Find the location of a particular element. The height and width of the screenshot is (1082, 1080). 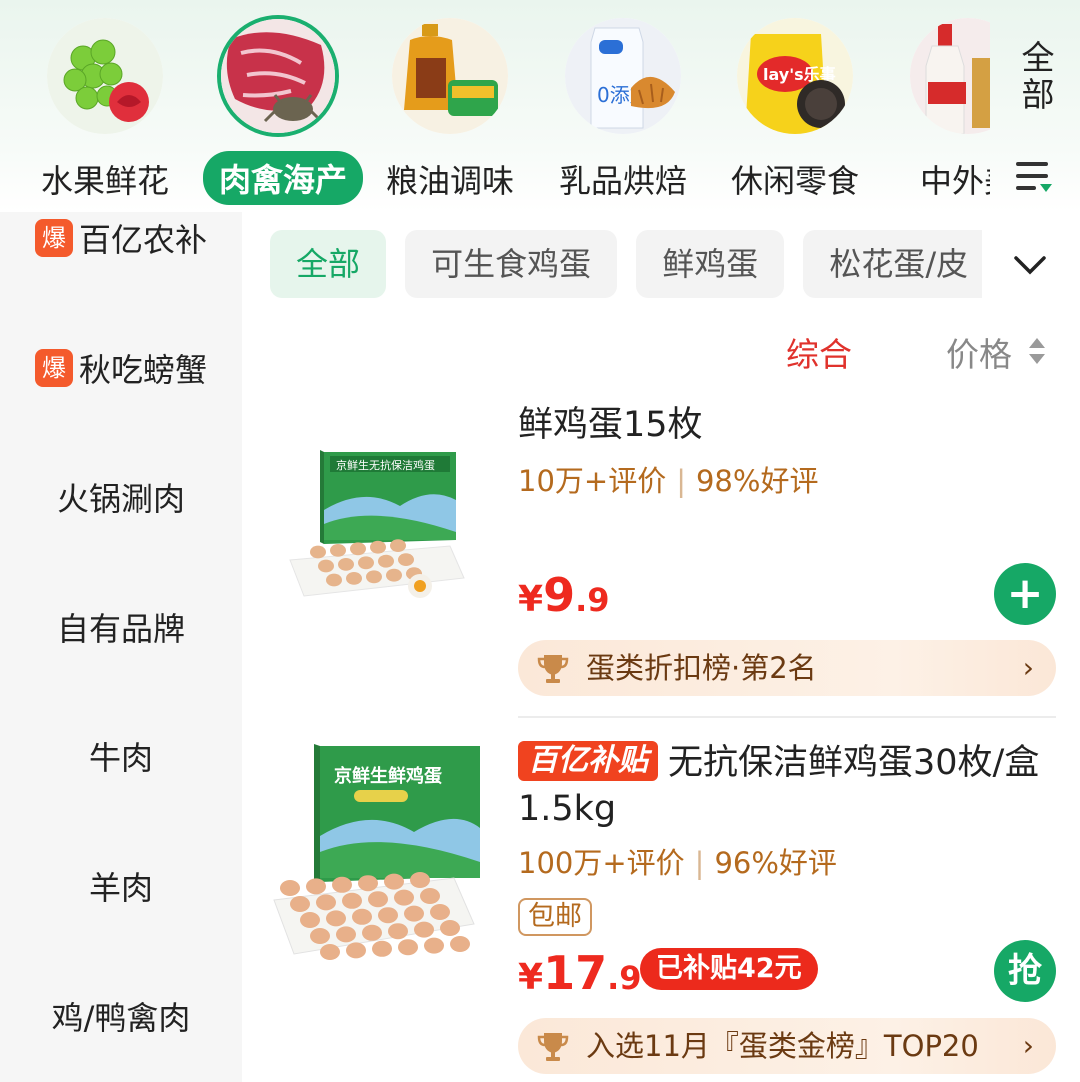

fruit-flower-icon is located at coordinates (105, 76).